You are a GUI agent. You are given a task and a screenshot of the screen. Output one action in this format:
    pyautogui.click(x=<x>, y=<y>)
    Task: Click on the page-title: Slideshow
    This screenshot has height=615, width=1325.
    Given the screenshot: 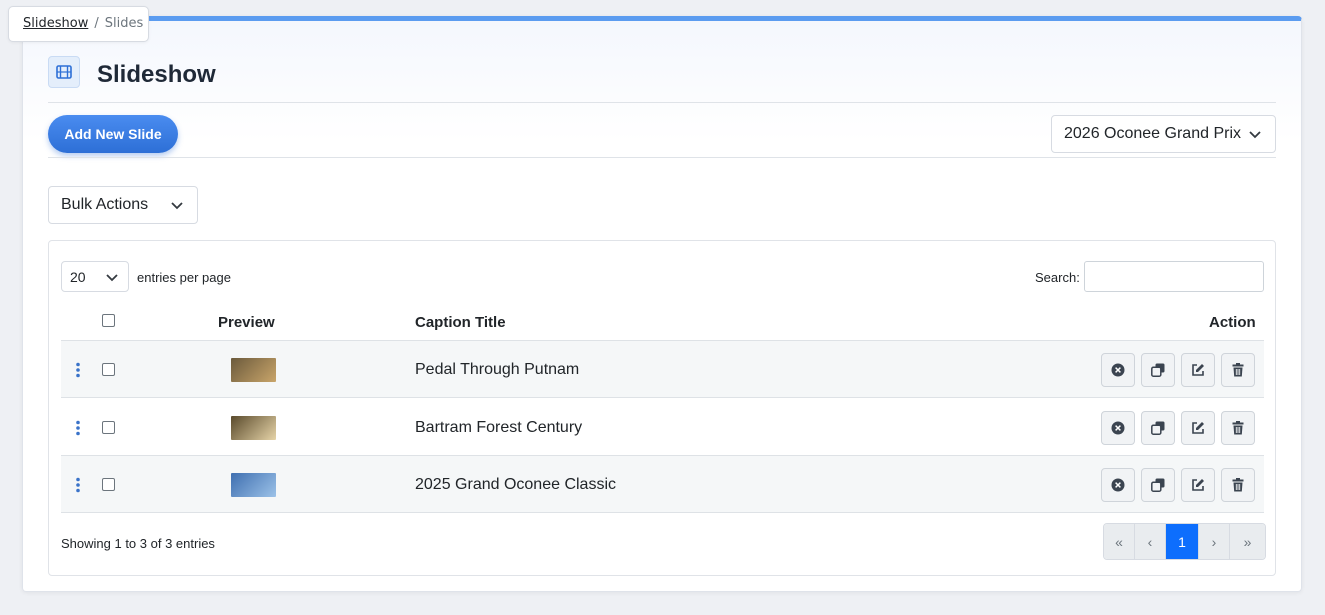 What is the action you would take?
    pyautogui.click(x=156, y=74)
    